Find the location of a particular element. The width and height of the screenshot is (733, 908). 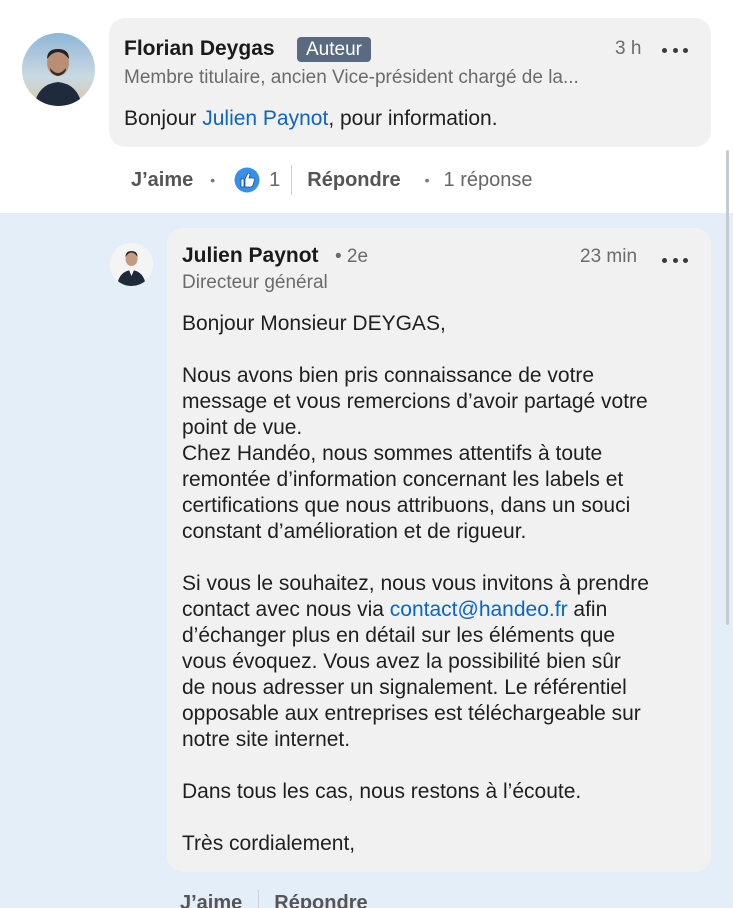

text-line: constant d’amélioration et de rigueur. is located at coordinates (354, 531).